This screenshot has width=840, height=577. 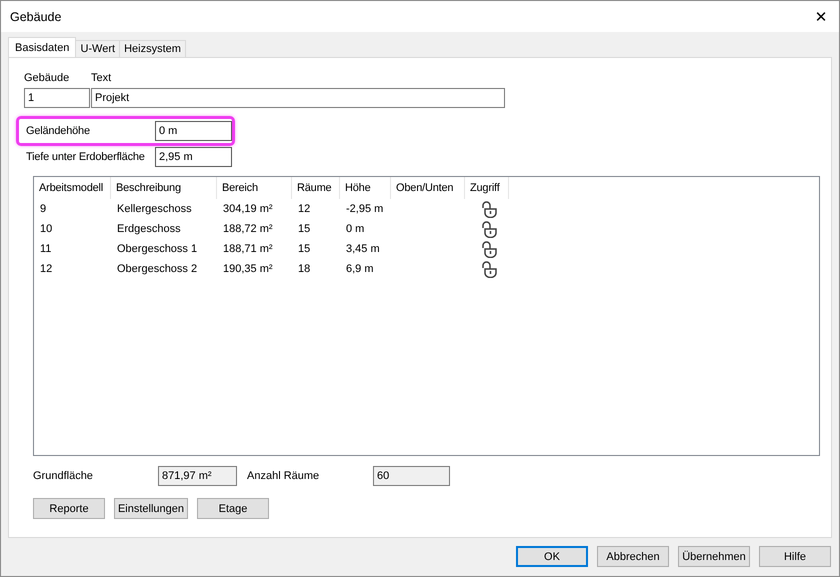 What do you see at coordinates (36, 17) in the screenshot?
I see `window-title: Gebäude` at bounding box center [36, 17].